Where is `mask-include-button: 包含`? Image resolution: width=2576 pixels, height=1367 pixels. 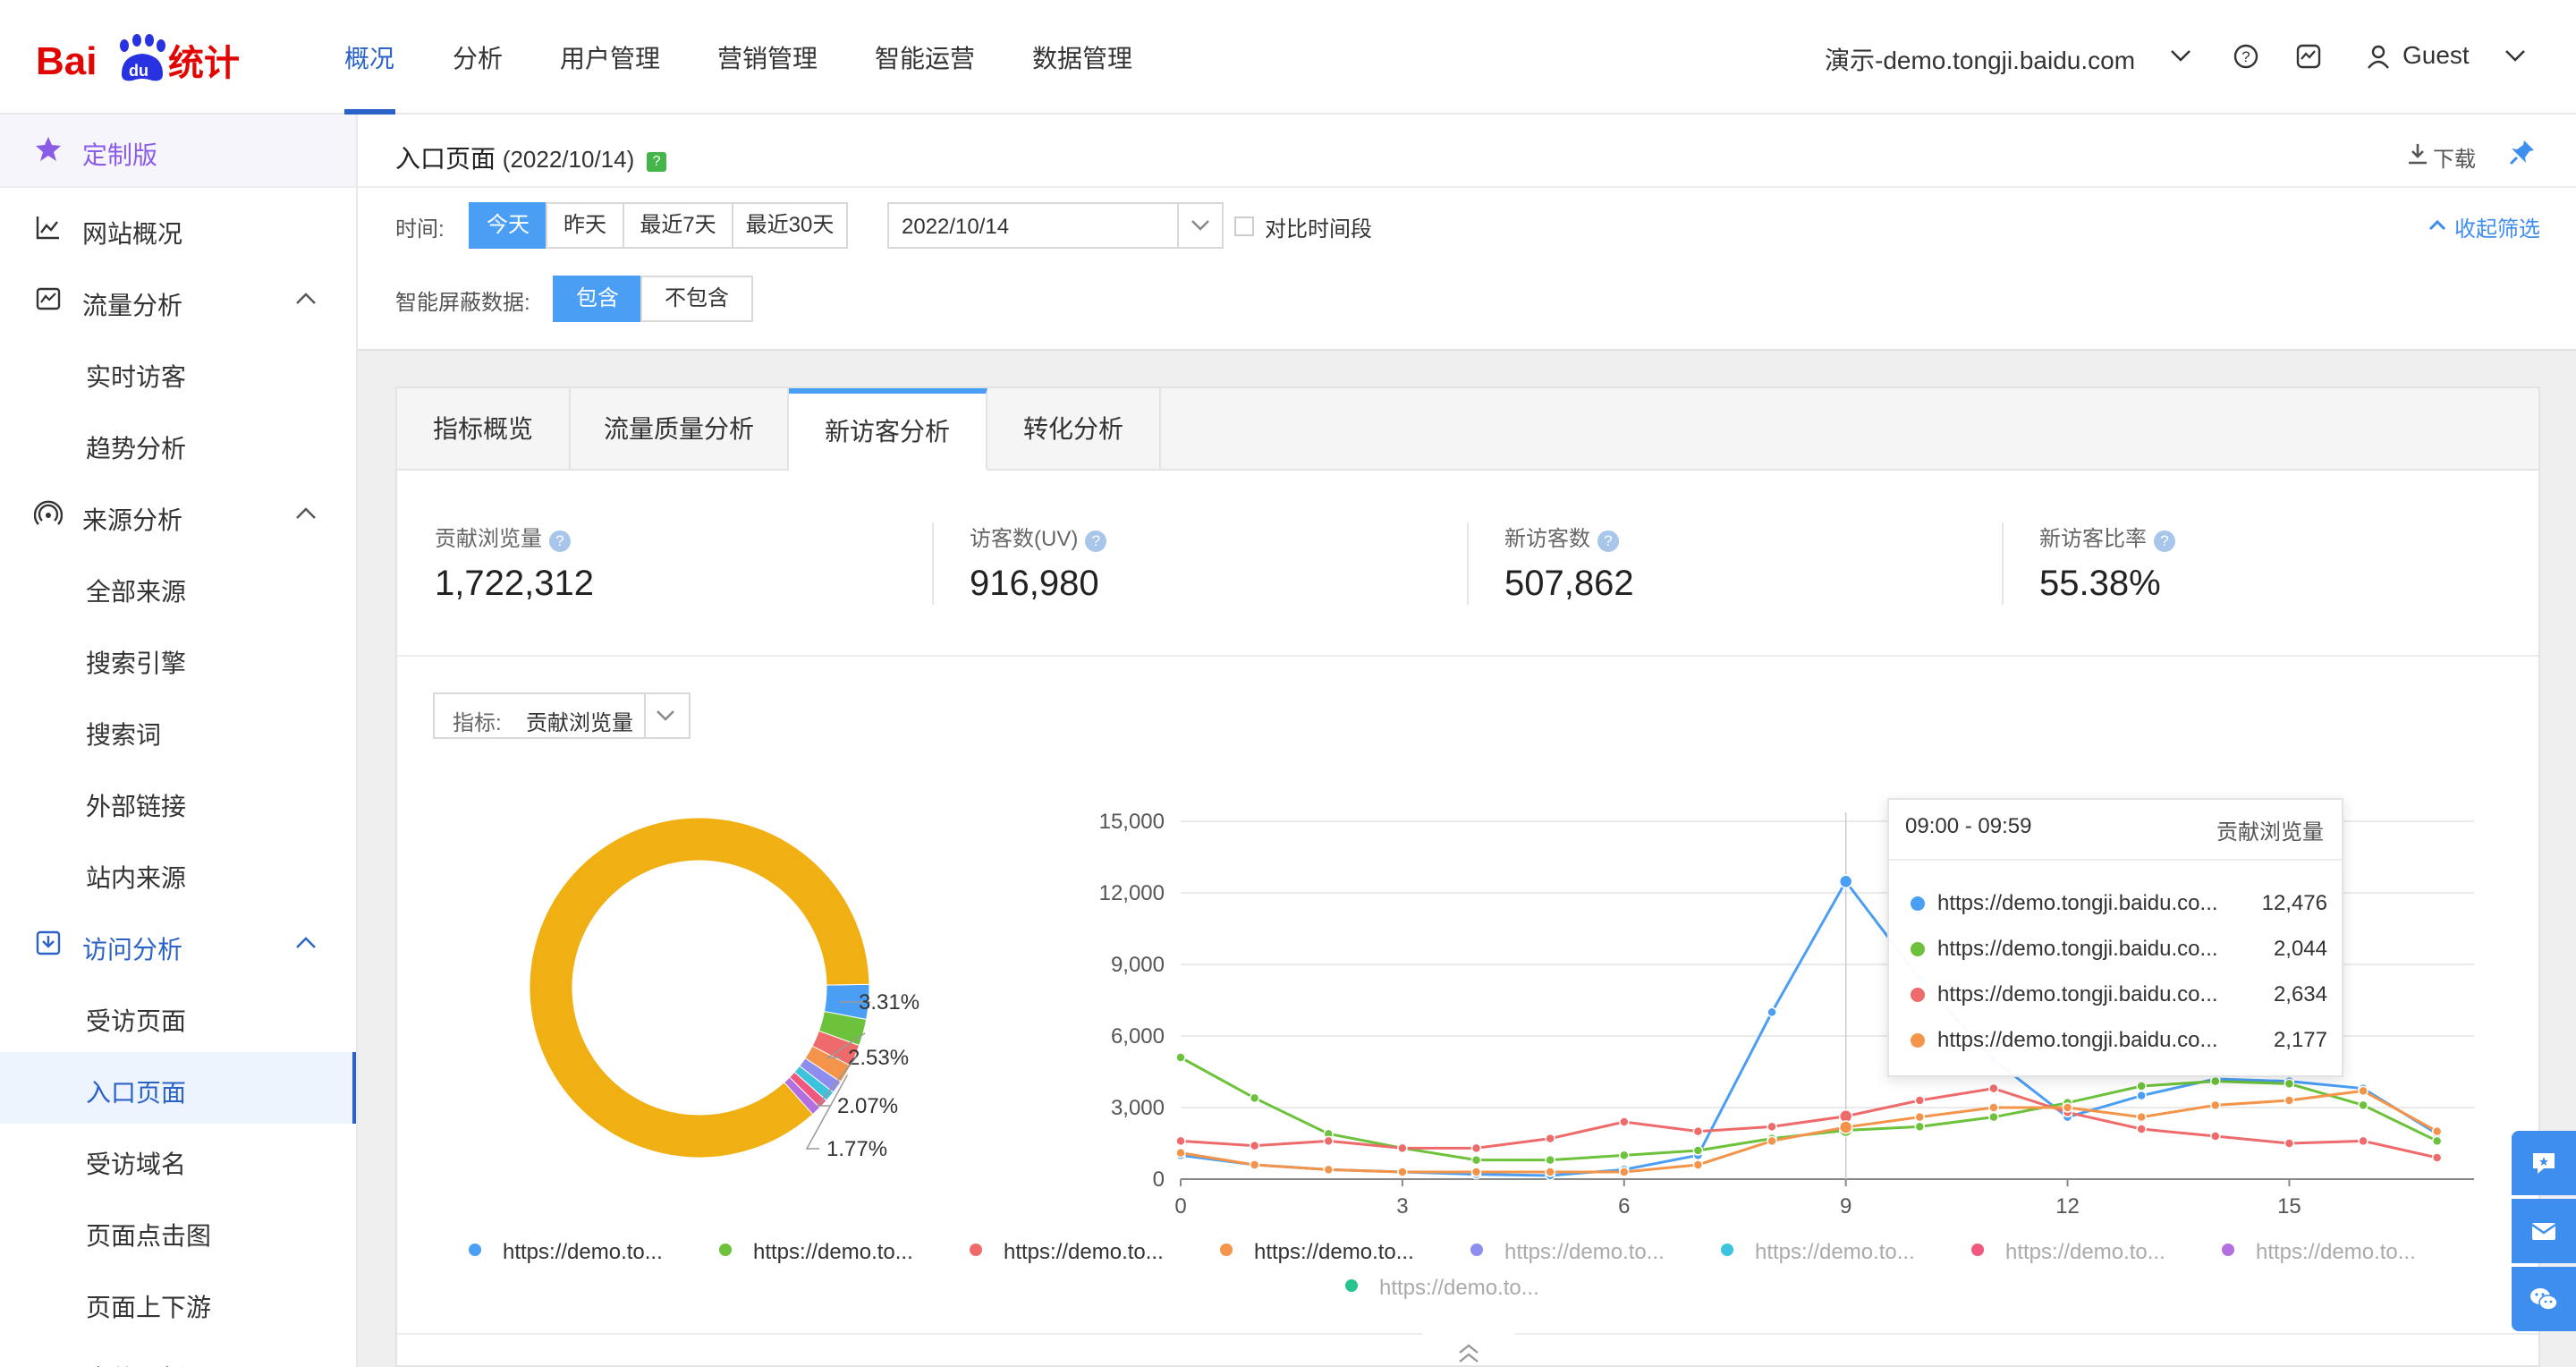
mask-include-button: 包含 is located at coordinates (597, 299).